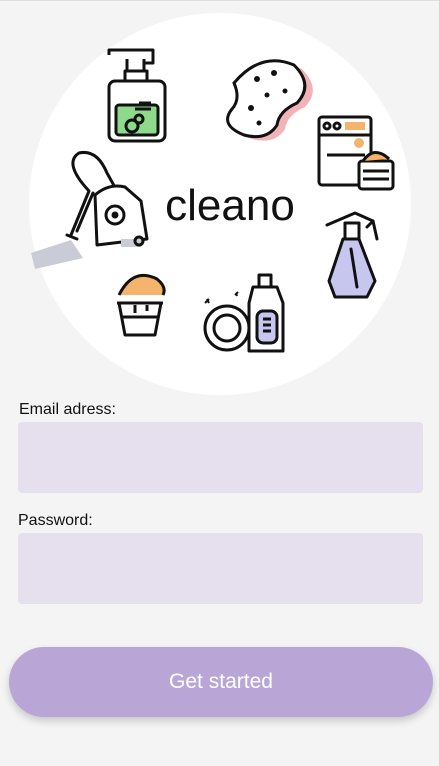 The height and width of the screenshot is (766, 439). I want to click on brand-name: cleano, so click(230, 205).